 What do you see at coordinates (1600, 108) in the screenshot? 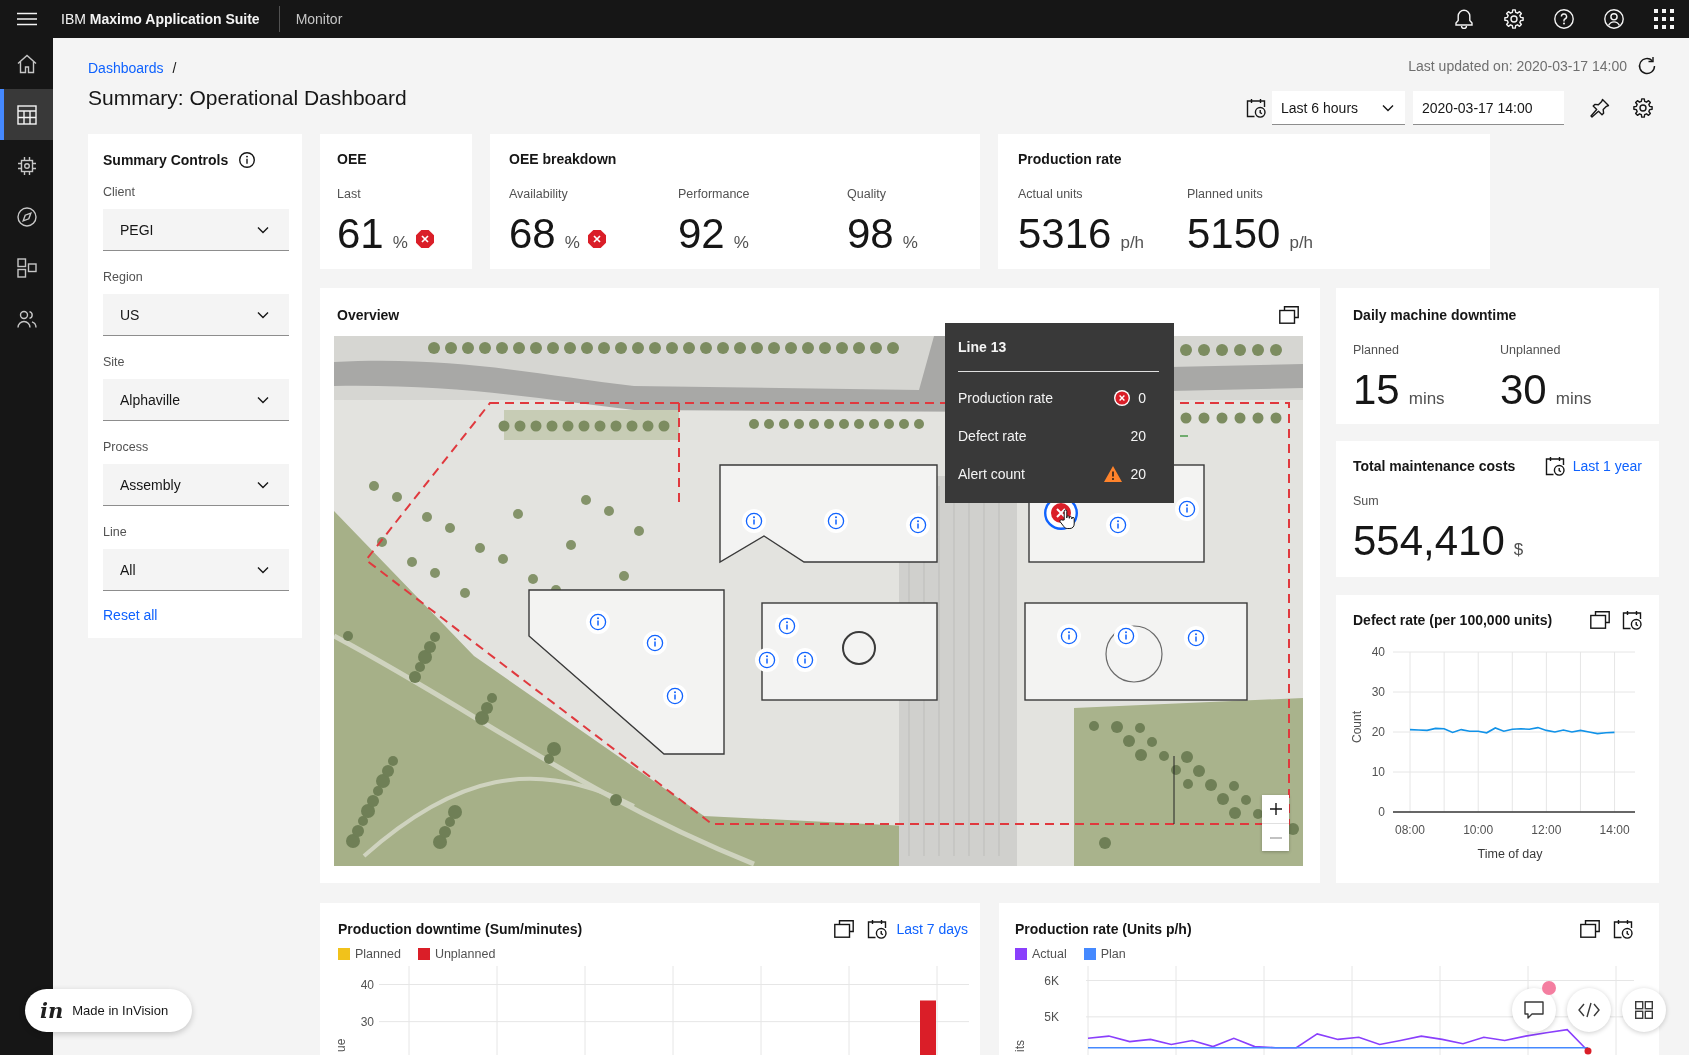
I see `pin-icon` at bounding box center [1600, 108].